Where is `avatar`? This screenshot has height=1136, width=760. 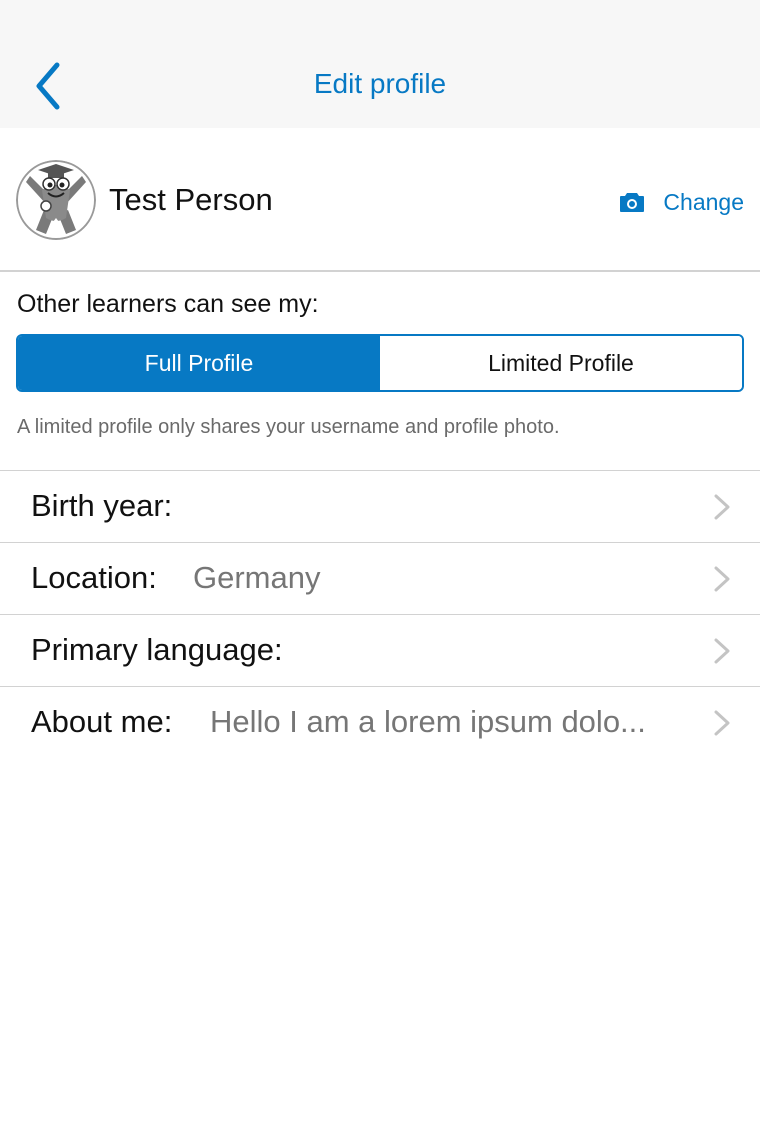
avatar is located at coordinates (56, 200).